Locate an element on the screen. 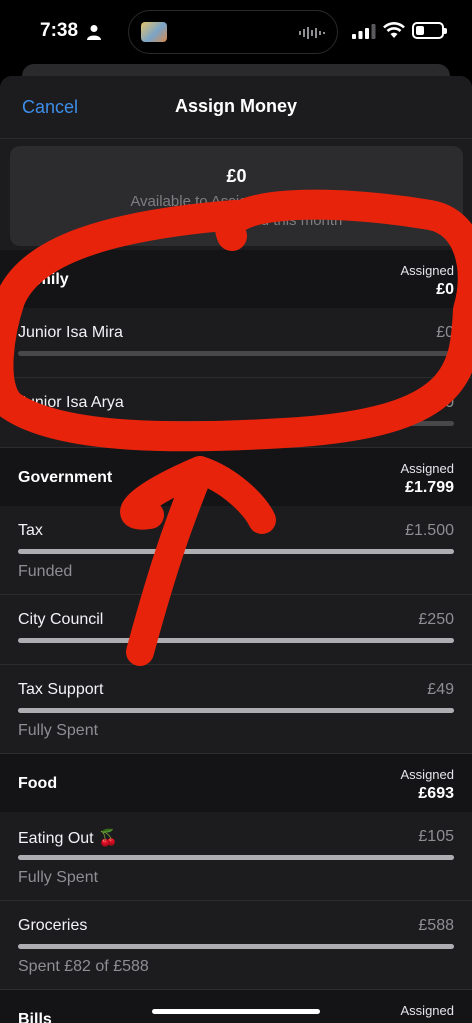  category-name: Groceries is located at coordinates (53, 925).